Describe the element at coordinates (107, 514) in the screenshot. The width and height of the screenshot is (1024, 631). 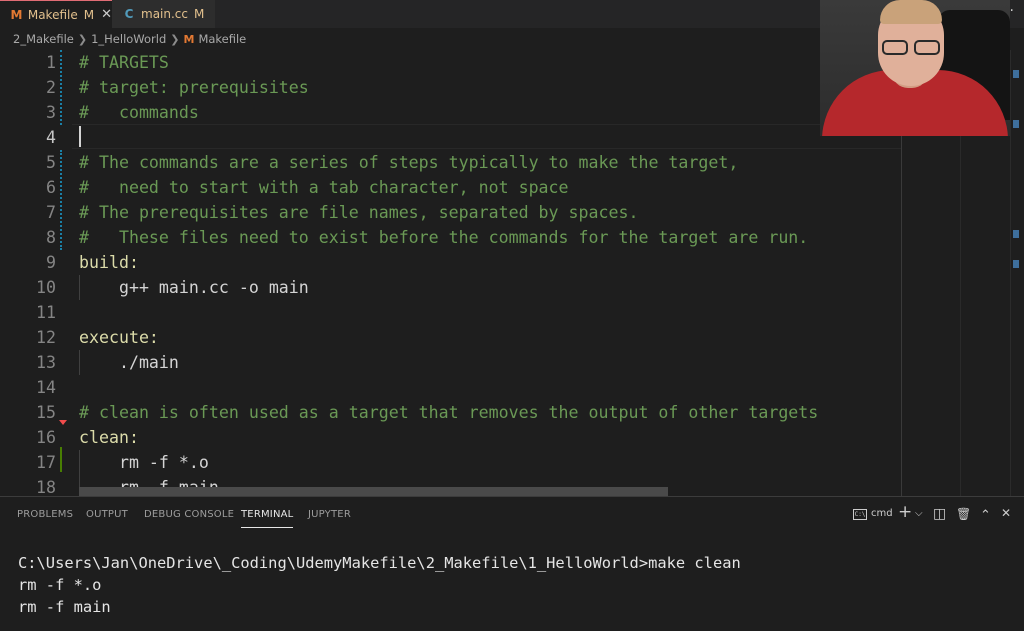
I see `tab-output: OUTPUT` at that location.